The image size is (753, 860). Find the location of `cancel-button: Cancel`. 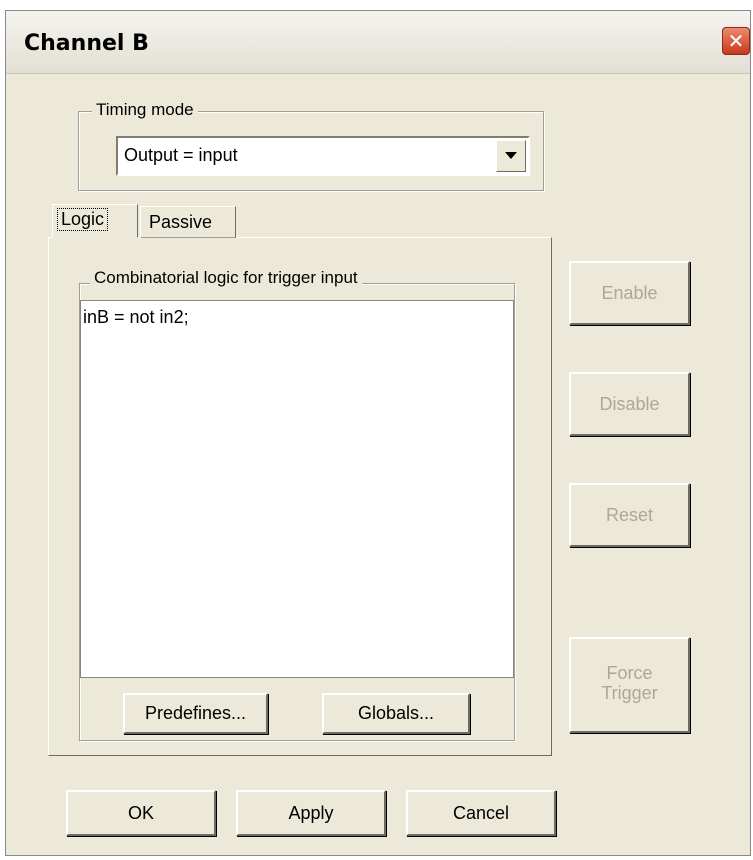

cancel-button: Cancel is located at coordinates (481, 813).